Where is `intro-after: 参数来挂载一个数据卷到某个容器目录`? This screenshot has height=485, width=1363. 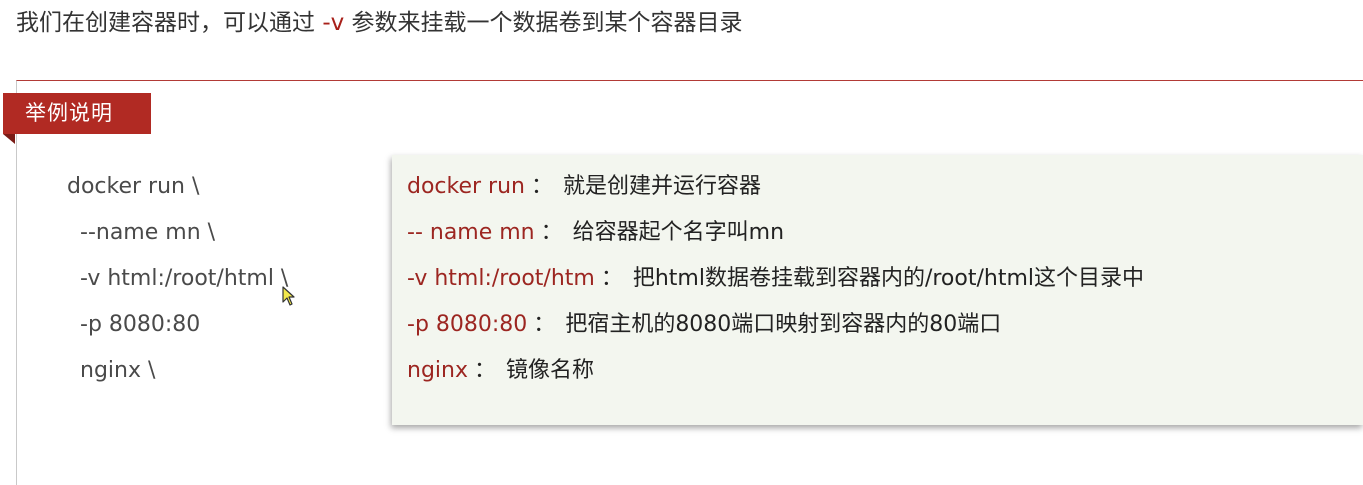 intro-after: 参数来挂载一个数据卷到某个容器目录 is located at coordinates (547, 23).